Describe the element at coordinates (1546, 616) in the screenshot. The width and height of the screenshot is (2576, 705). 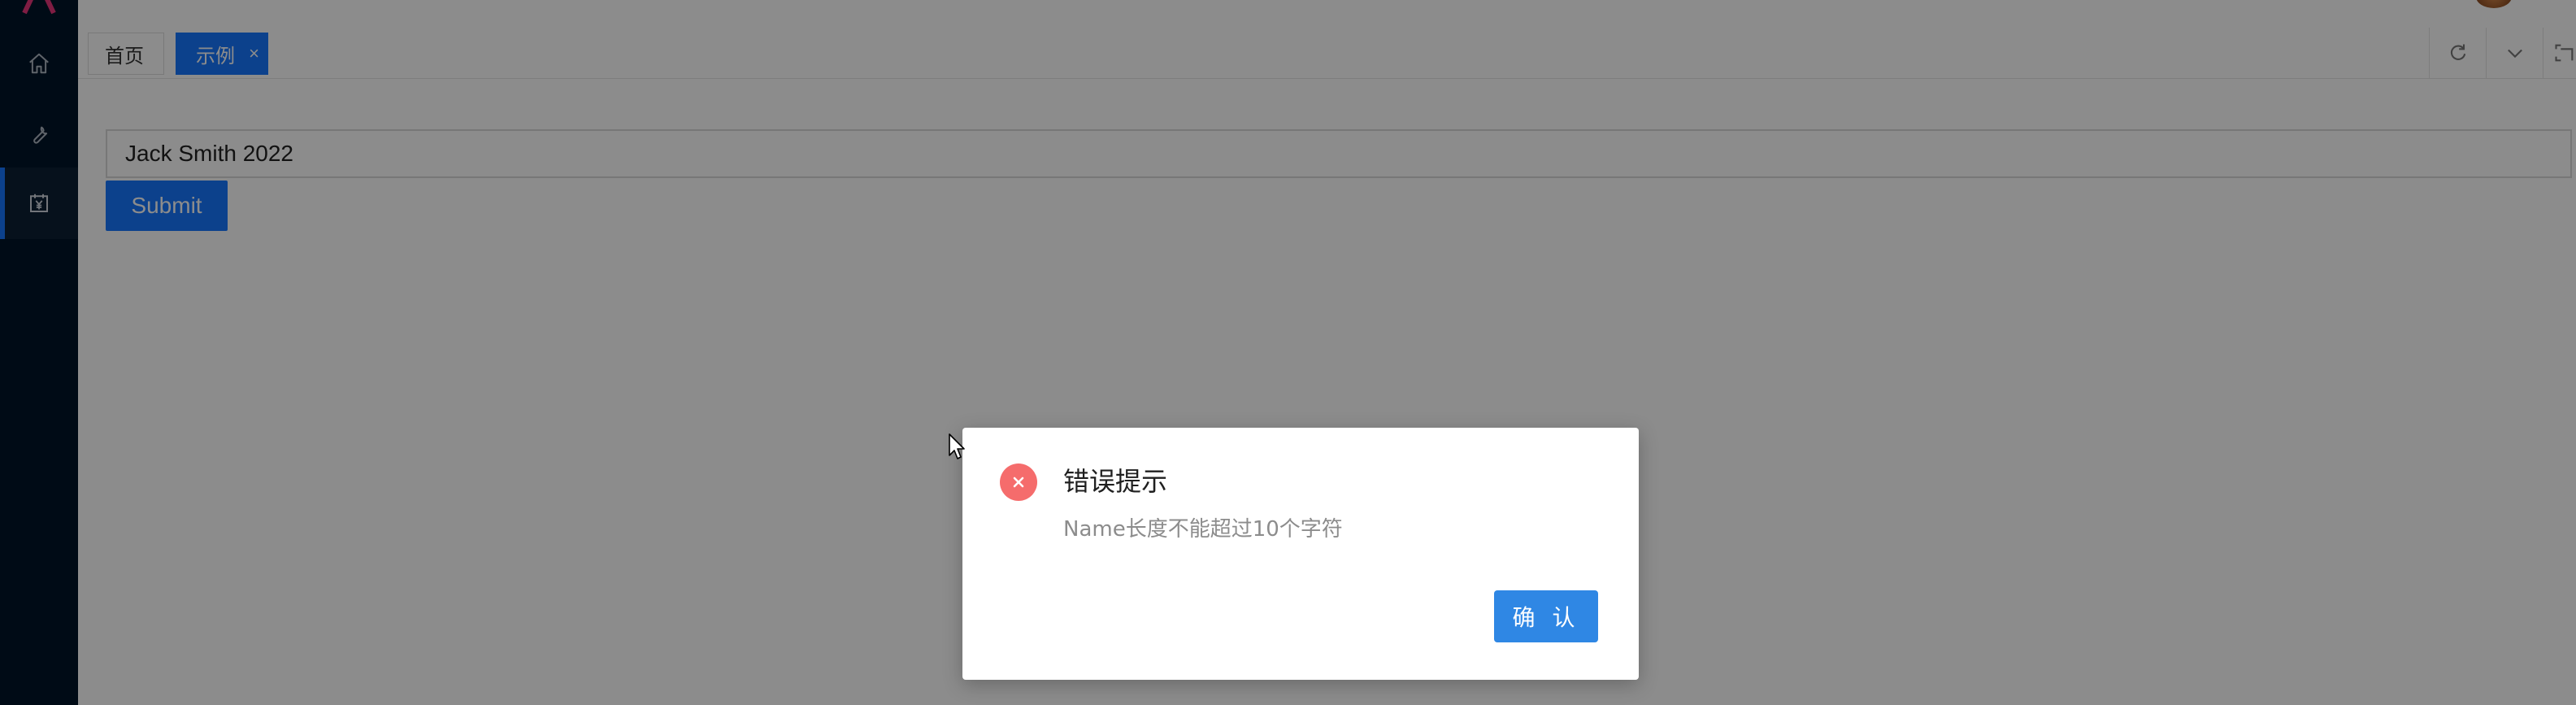
I see `confirm-button: 确 认` at that location.